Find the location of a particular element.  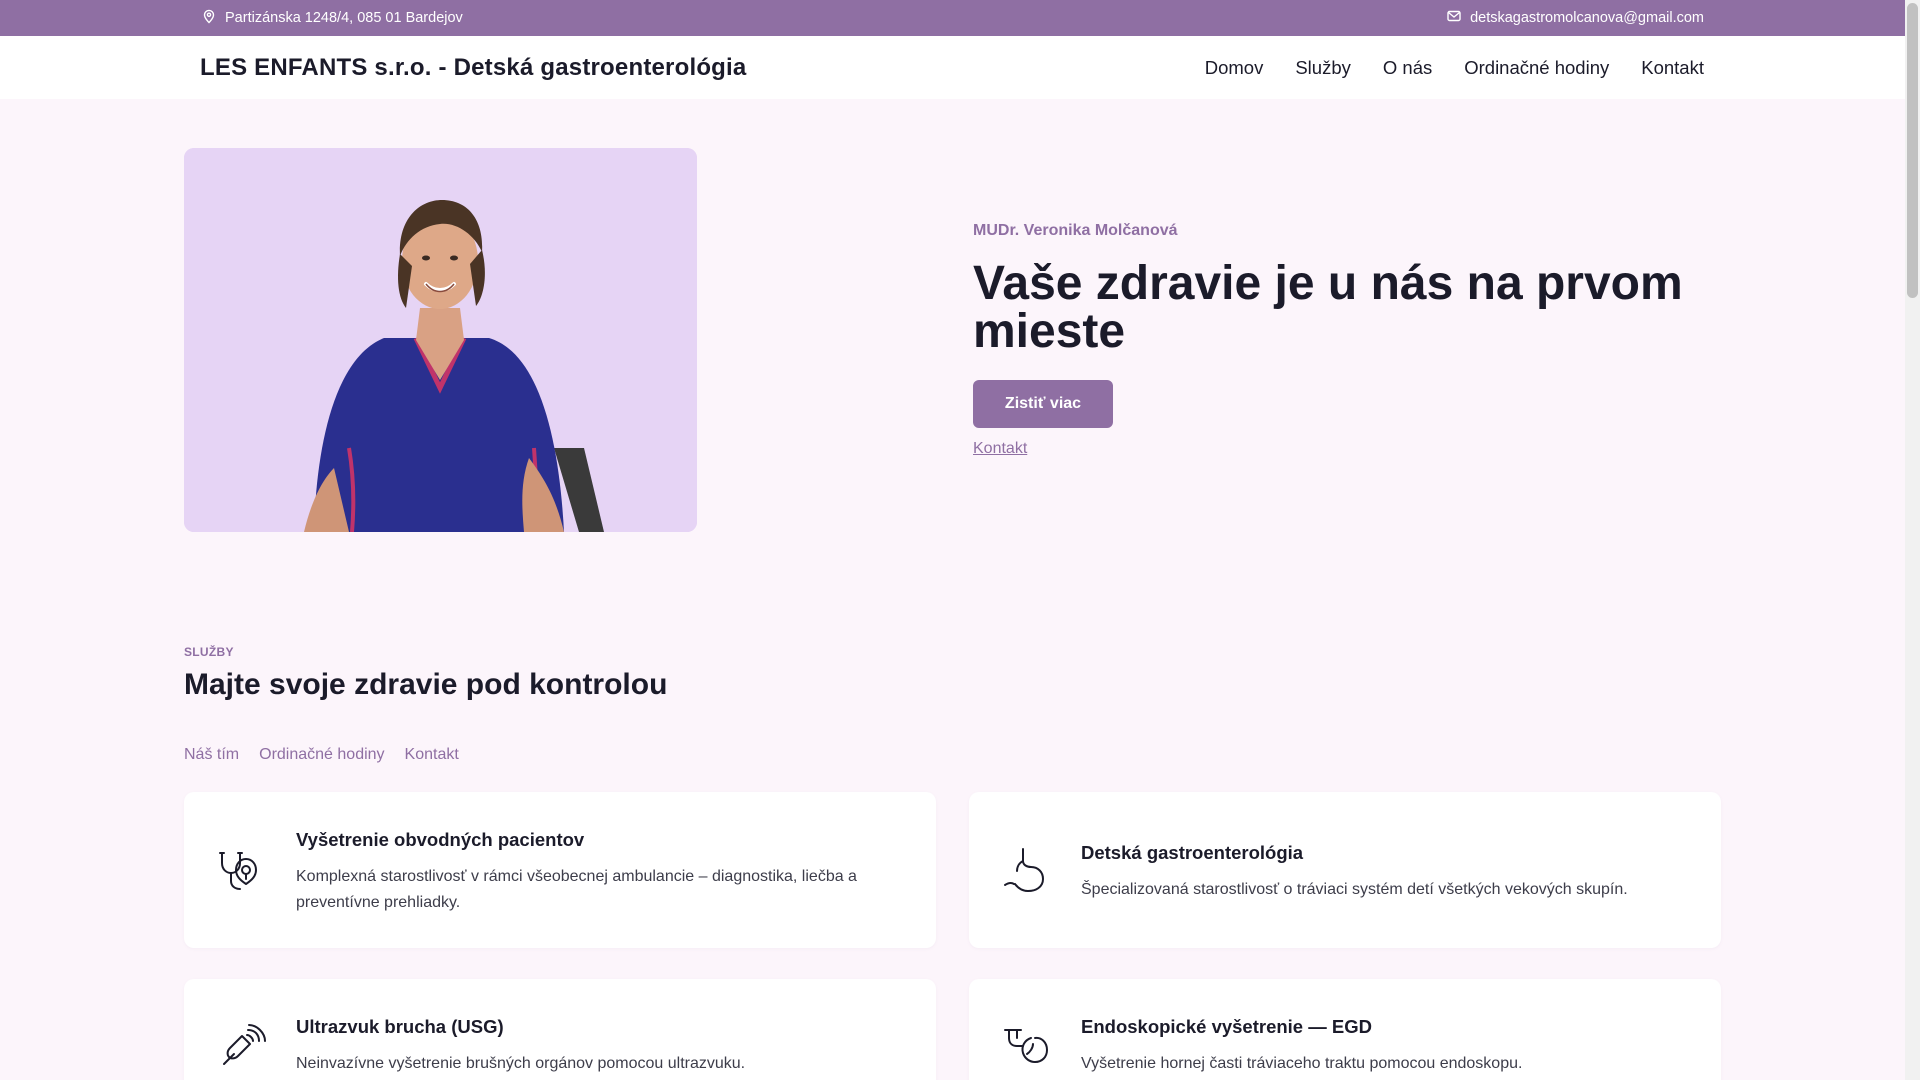

doctor-name: MUDr. Veronika Molčanová is located at coordinates (1075, 230).